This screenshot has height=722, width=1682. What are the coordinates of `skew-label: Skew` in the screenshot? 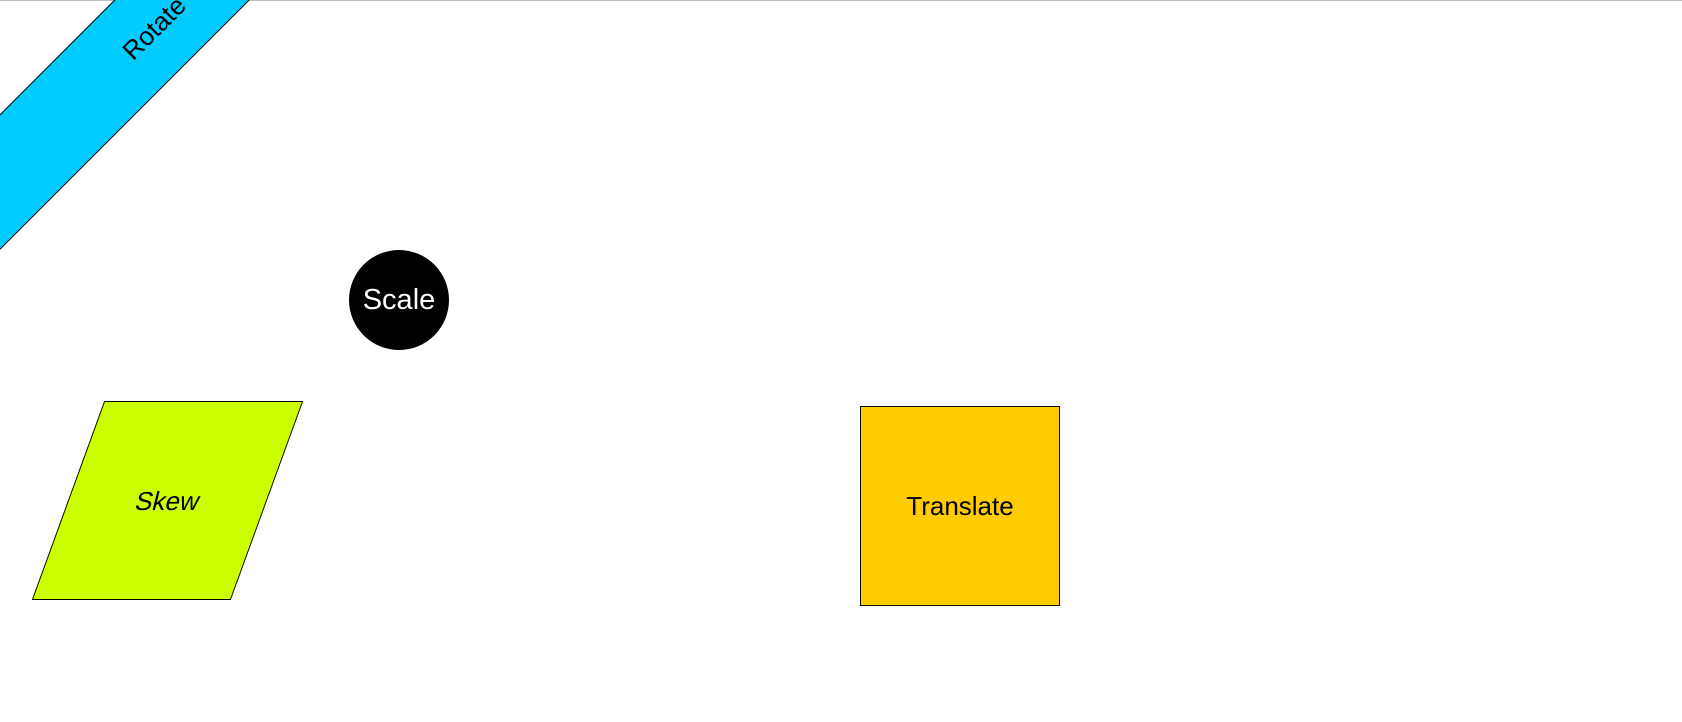 It's located at (167, 500).